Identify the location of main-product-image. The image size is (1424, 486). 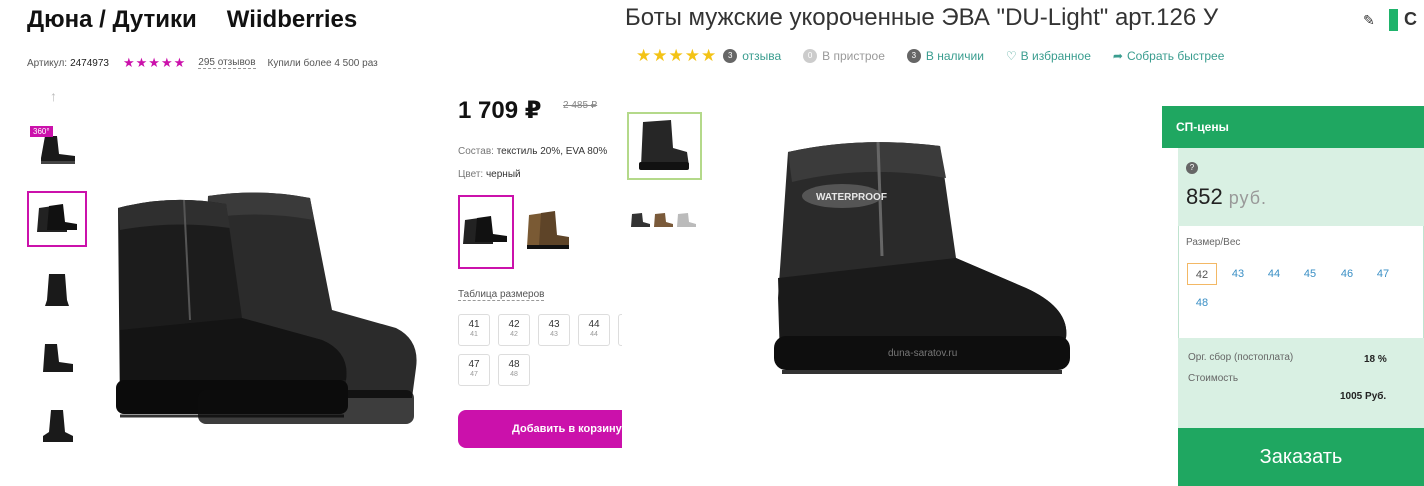
(265, 315).